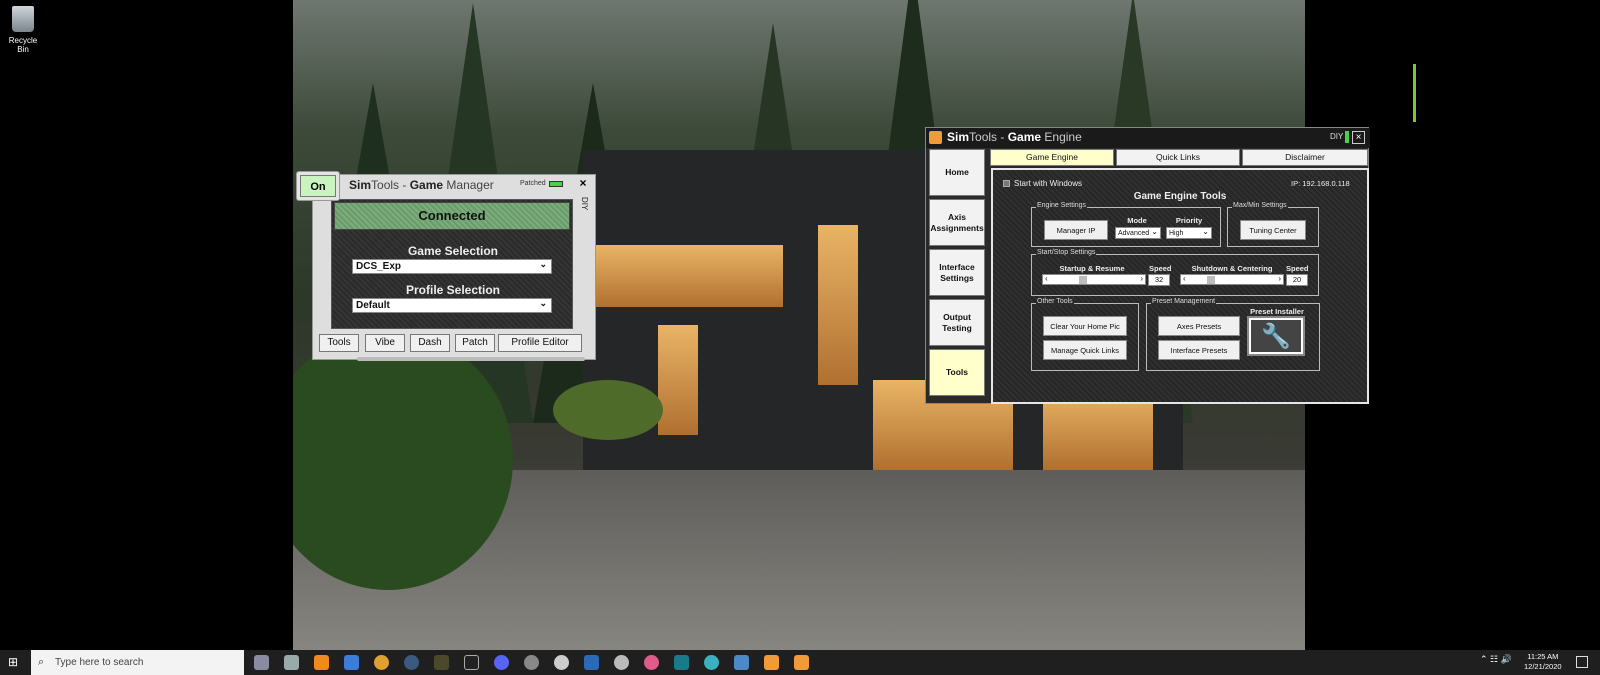 Image resolution: width=1600 pixels, height=675 pixels. I want to click on settings-icon, so click(531, 662).